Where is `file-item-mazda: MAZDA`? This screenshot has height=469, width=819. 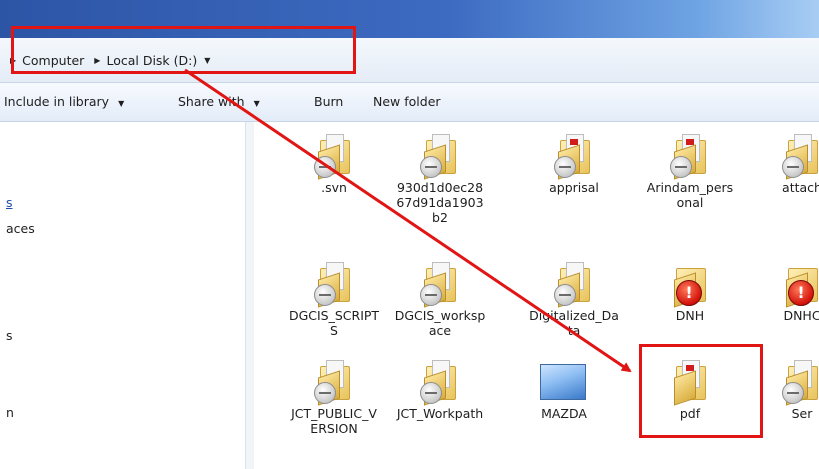 file-item-mazda: MAZDA is located at coordinates (564, 389).